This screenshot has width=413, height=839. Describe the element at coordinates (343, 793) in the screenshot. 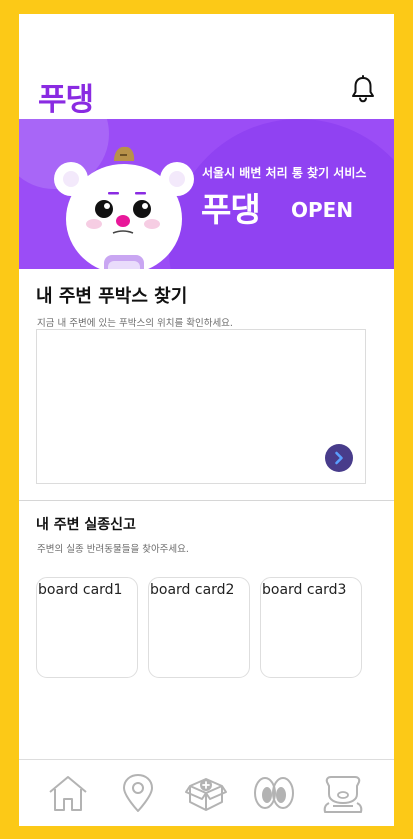

I see `dog-profile-icon` at that location.